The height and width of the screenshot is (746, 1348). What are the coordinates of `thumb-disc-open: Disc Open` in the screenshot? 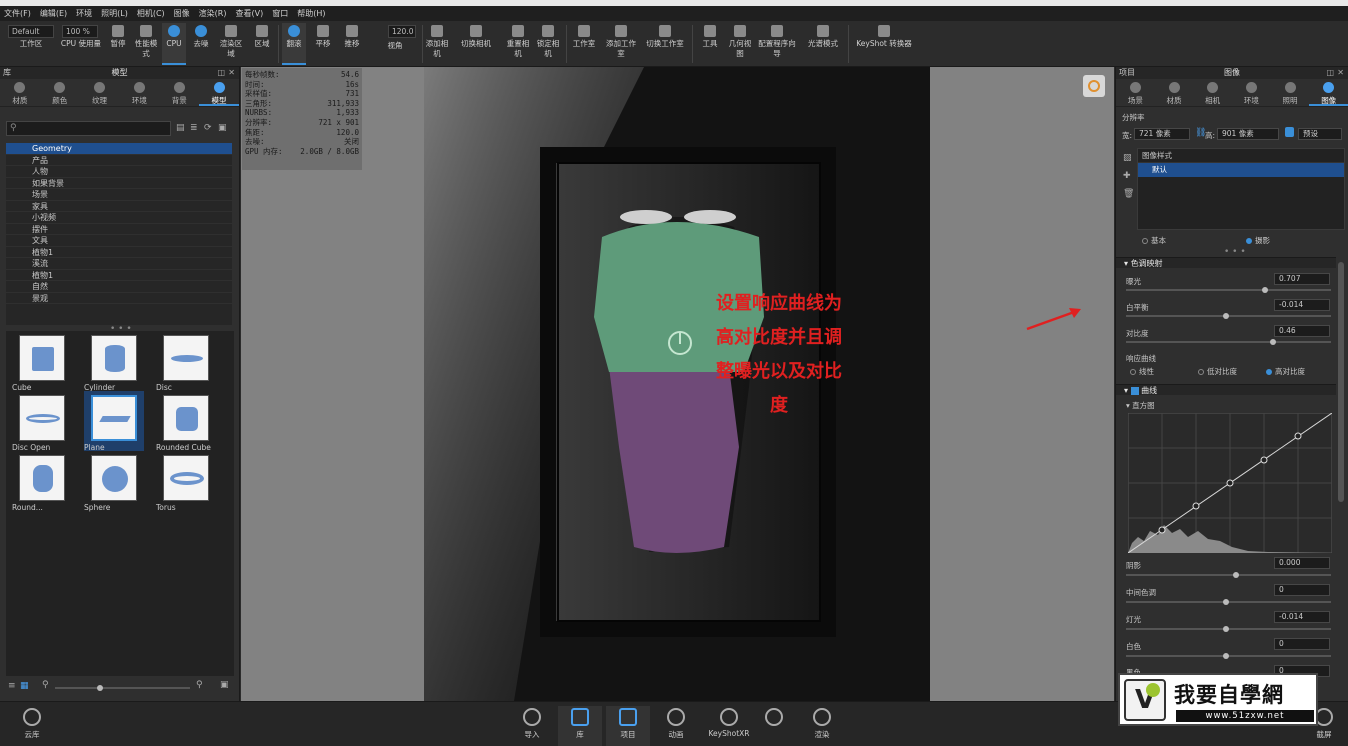 It's located at (42, 423).